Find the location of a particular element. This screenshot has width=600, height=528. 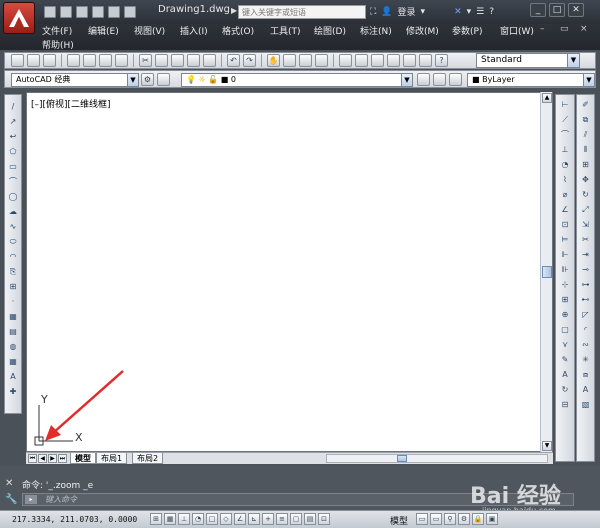

layer-states-icon is located at coordinates (455, 79).